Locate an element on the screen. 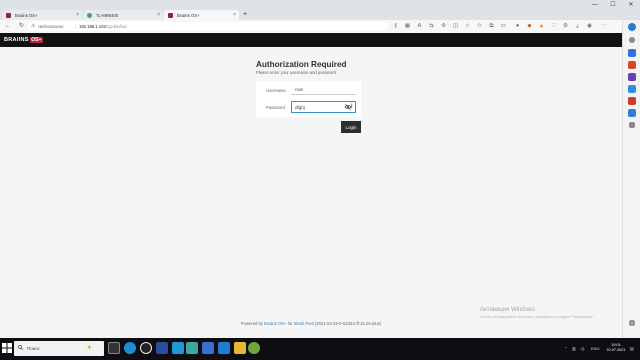  store-icon is located at coordinates (178, 348).